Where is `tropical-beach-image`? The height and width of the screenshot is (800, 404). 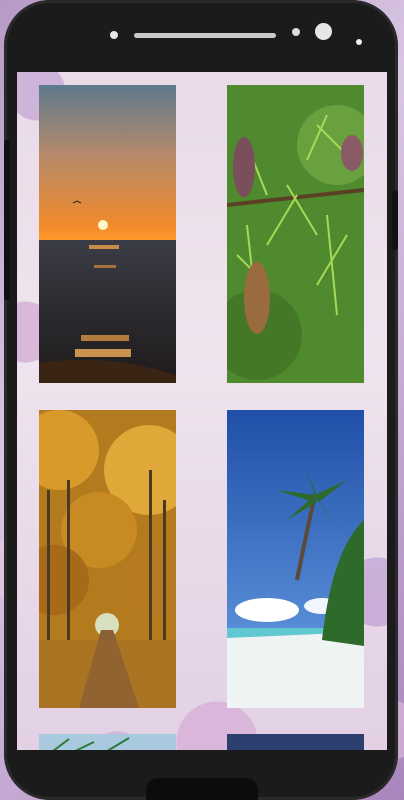
tropical-beach-image is located at coordinates (295, 559).